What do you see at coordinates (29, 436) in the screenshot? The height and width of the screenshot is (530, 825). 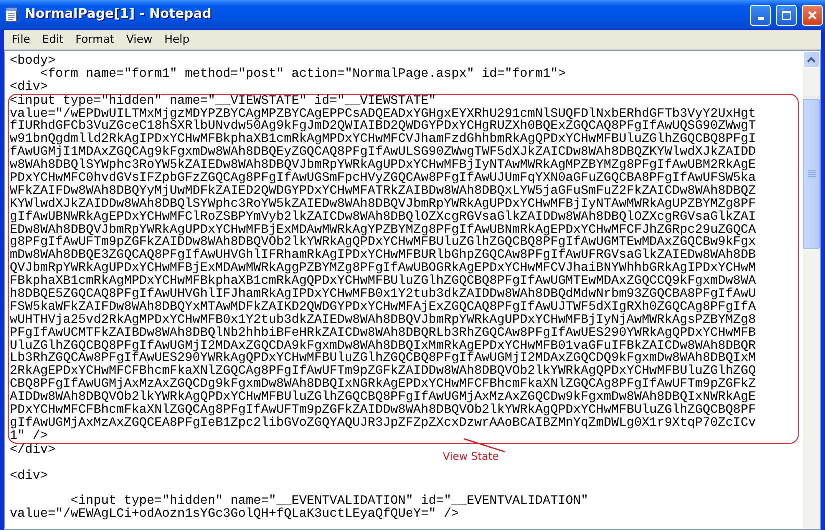 I see `code-line: 1" />` at bounding box center [29, 436].